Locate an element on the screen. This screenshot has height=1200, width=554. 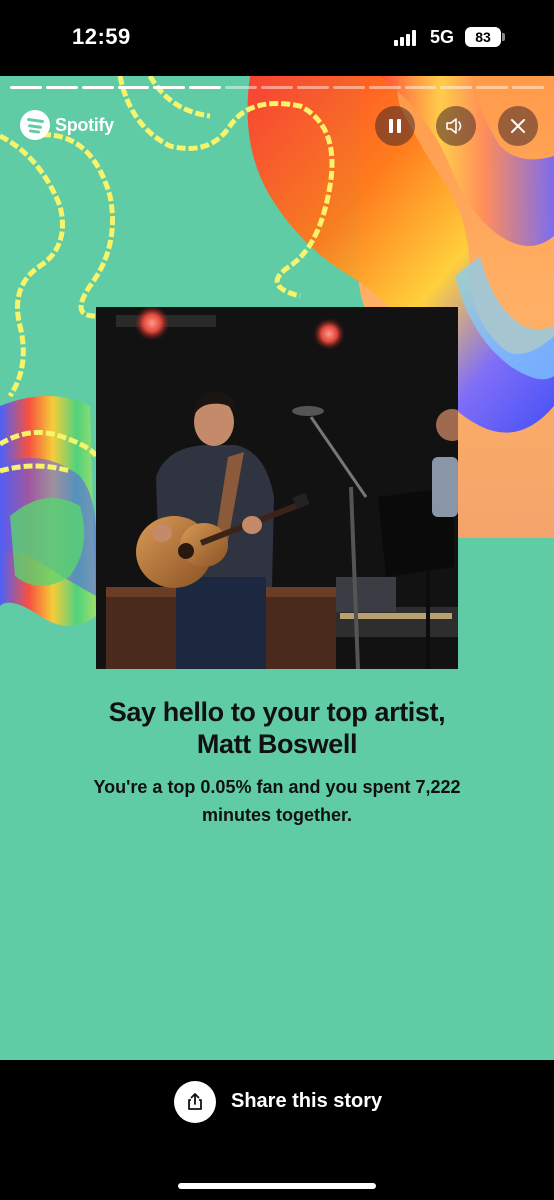
close-icon is located at coordinates (518, 126).